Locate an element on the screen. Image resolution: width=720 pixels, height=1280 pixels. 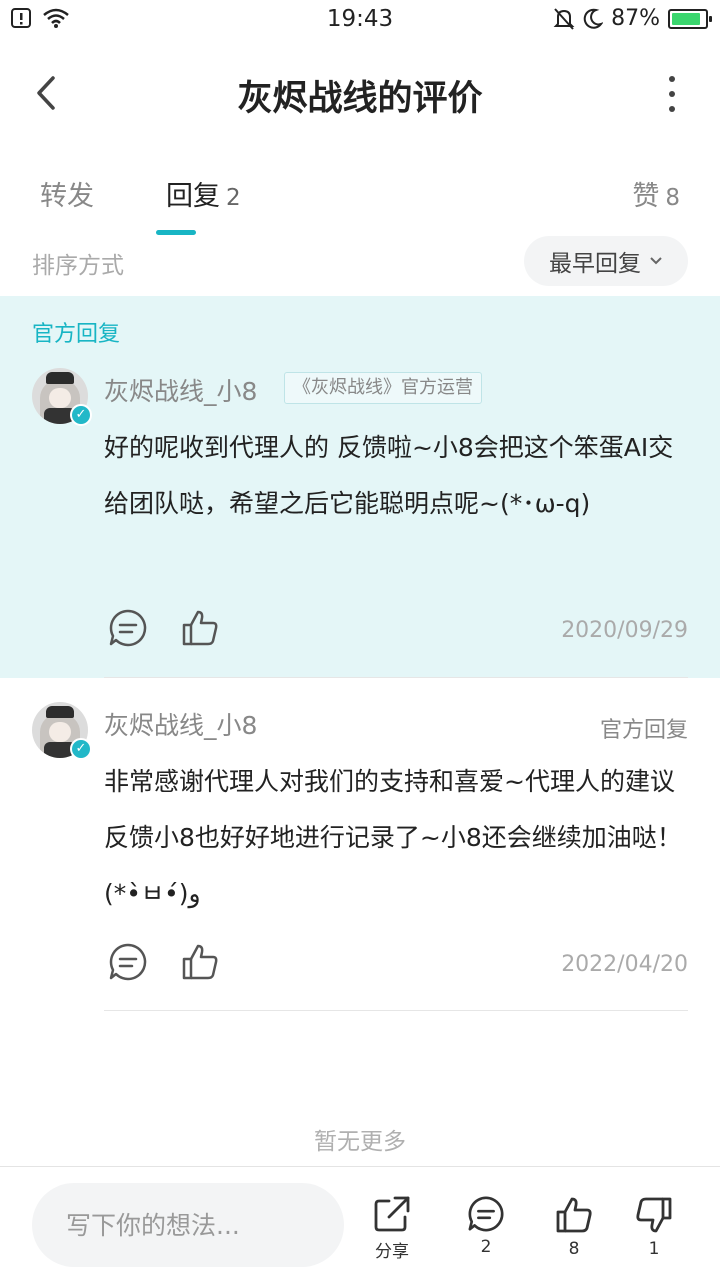
official-ops-badge: 《灰烬战线》官方运营 is located at coordinates (383, 388).